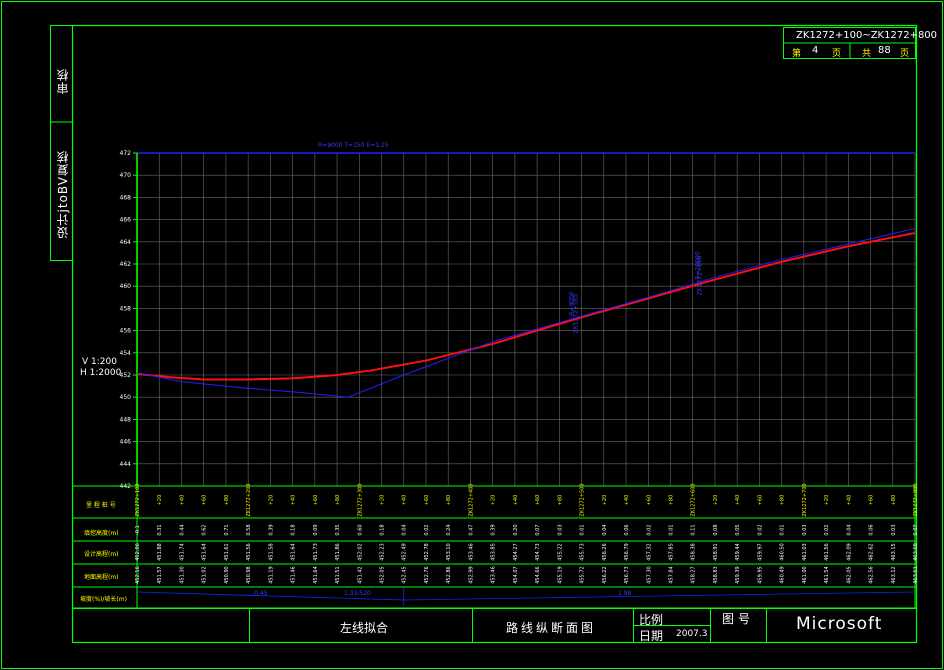 Image resolution: width=944 pixels, height=670 pixels. I want to click on table-cell: ZK1272+600, so click(694, 499).